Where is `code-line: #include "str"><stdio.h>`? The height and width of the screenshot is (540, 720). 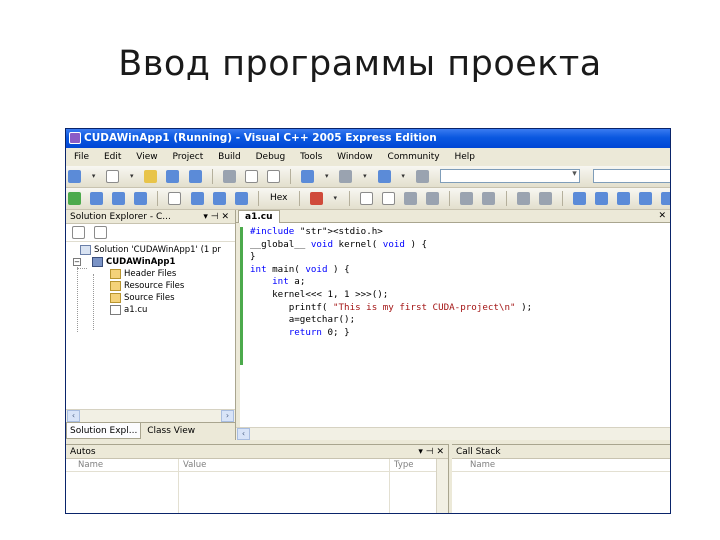
code-line: #include "str"><stdio.h> is located at coordinates (391, 232).